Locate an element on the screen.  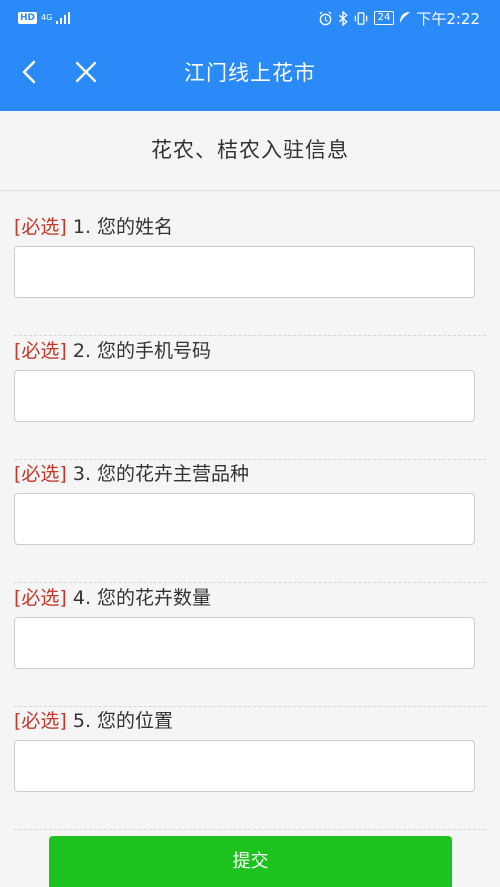
network-label: 4G is located at coordinates (47, 17).